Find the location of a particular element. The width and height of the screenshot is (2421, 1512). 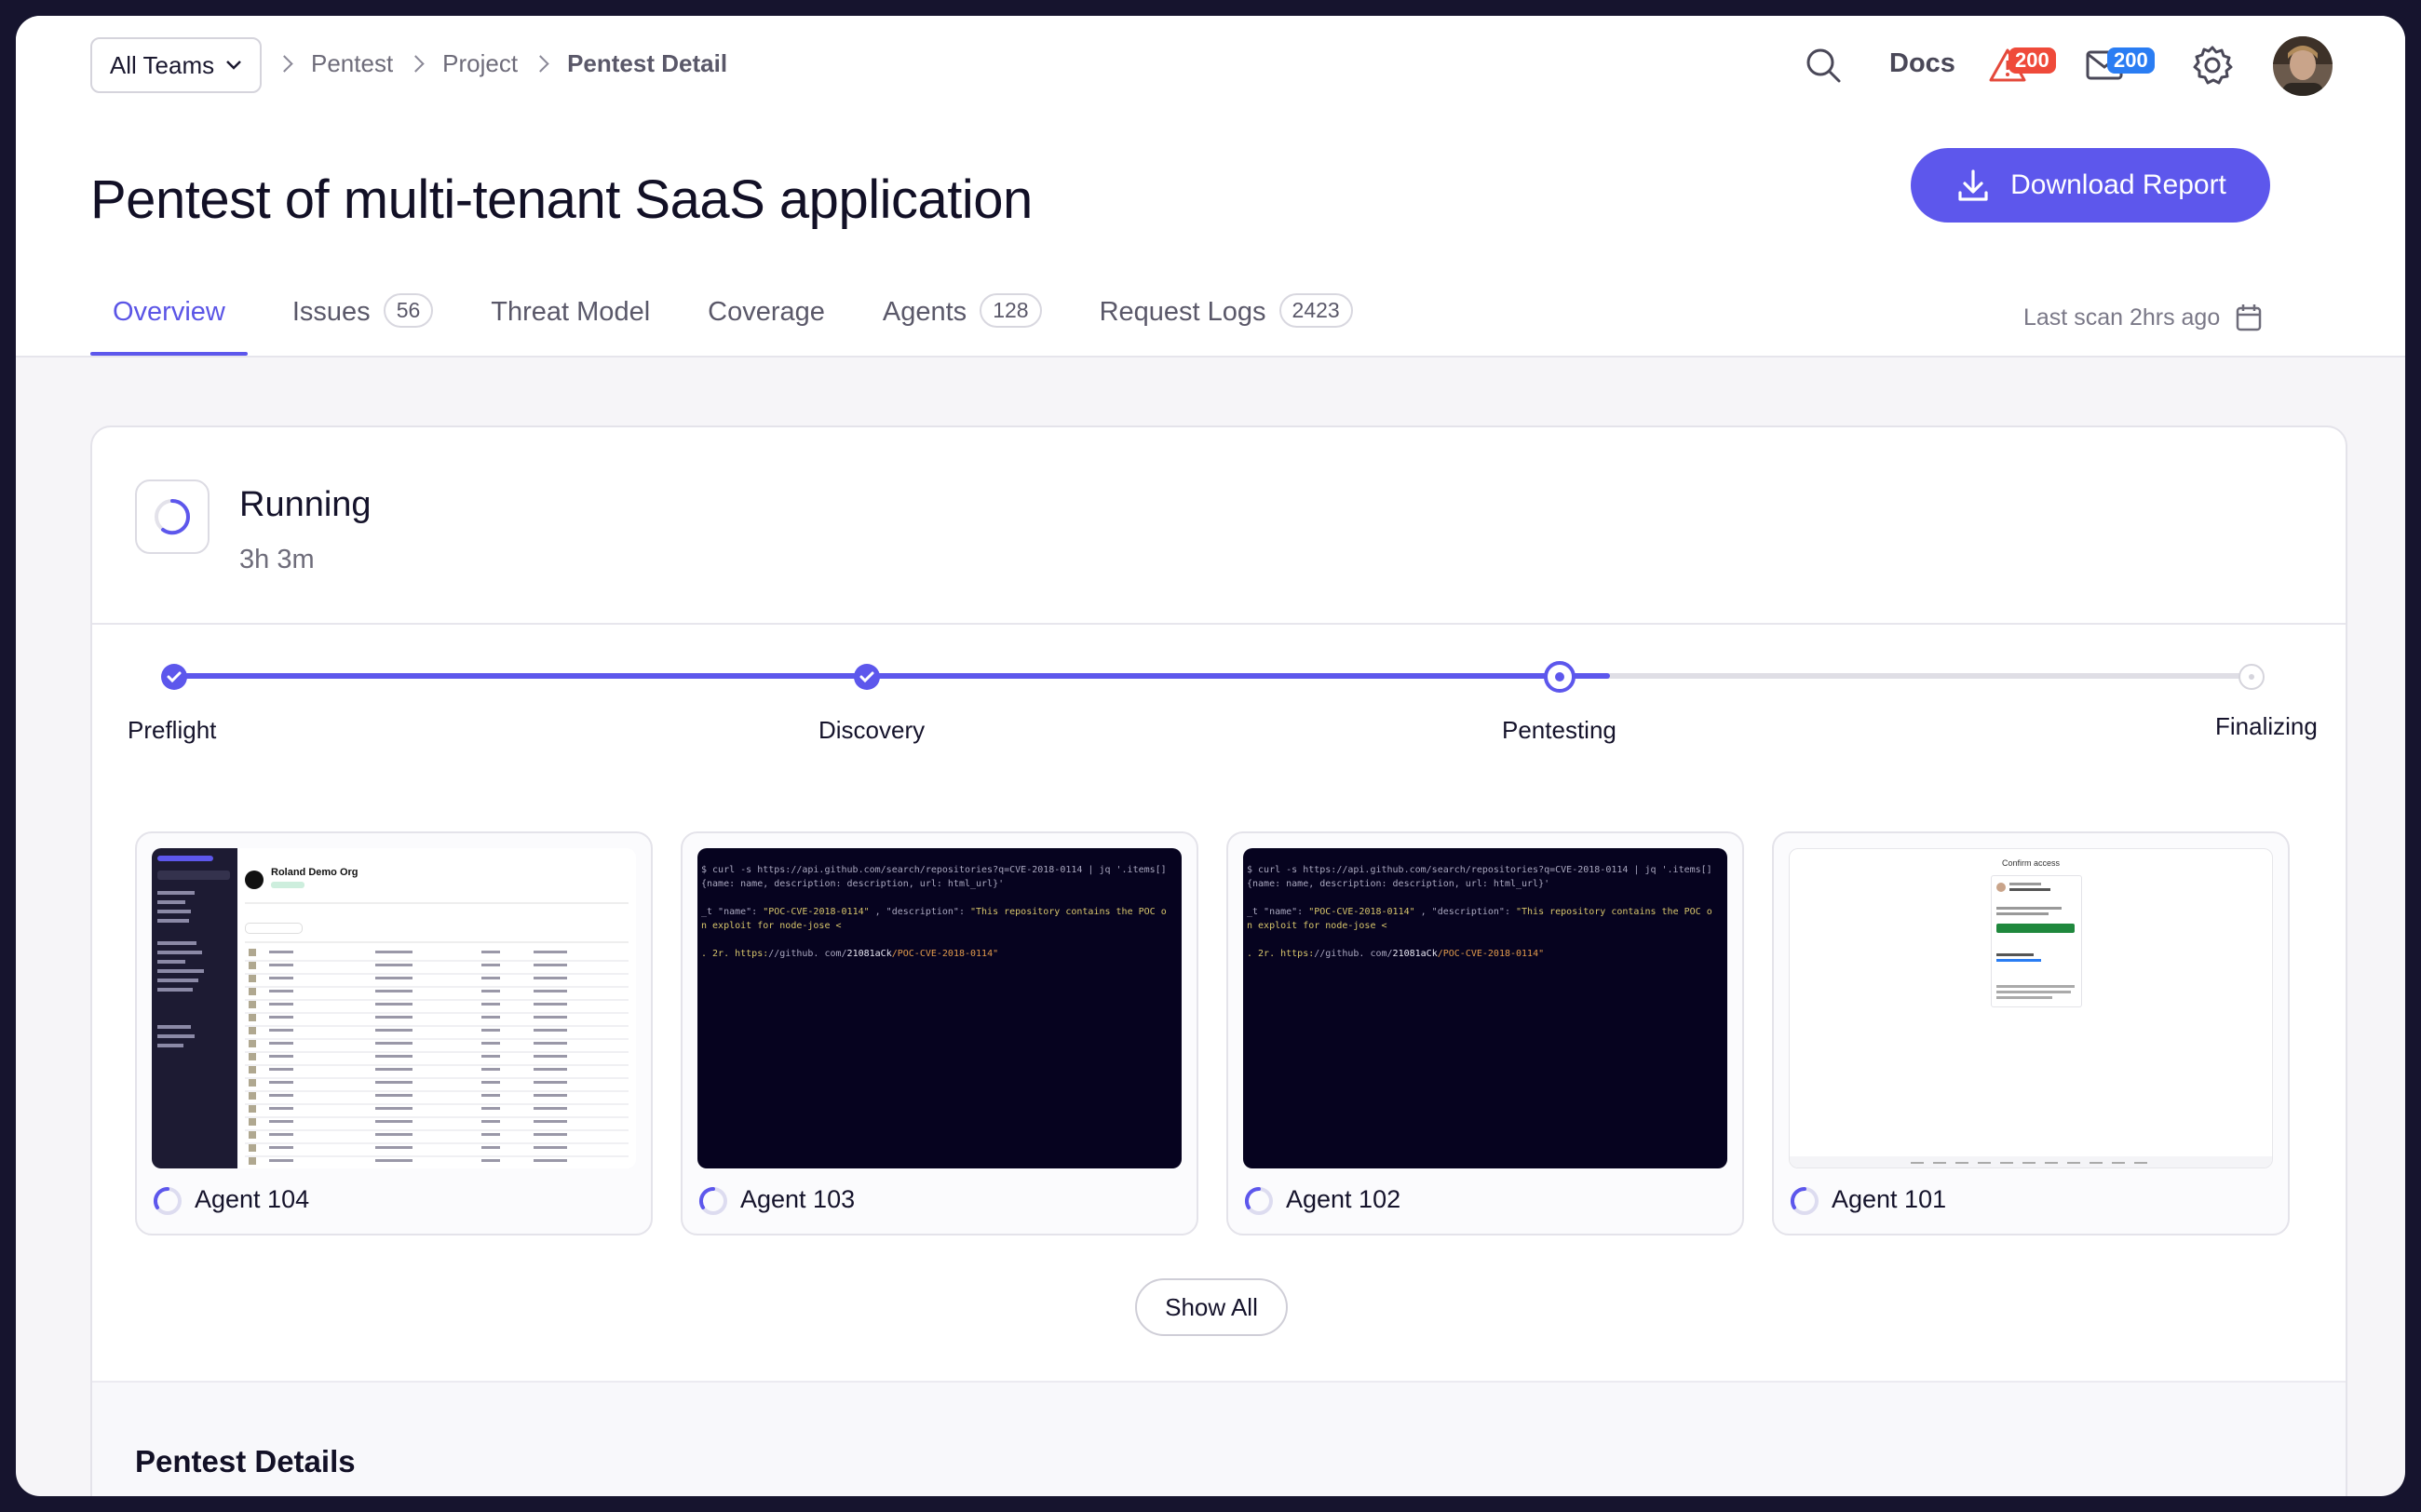

tab-count: 56 is located at coordinates (408, 311).